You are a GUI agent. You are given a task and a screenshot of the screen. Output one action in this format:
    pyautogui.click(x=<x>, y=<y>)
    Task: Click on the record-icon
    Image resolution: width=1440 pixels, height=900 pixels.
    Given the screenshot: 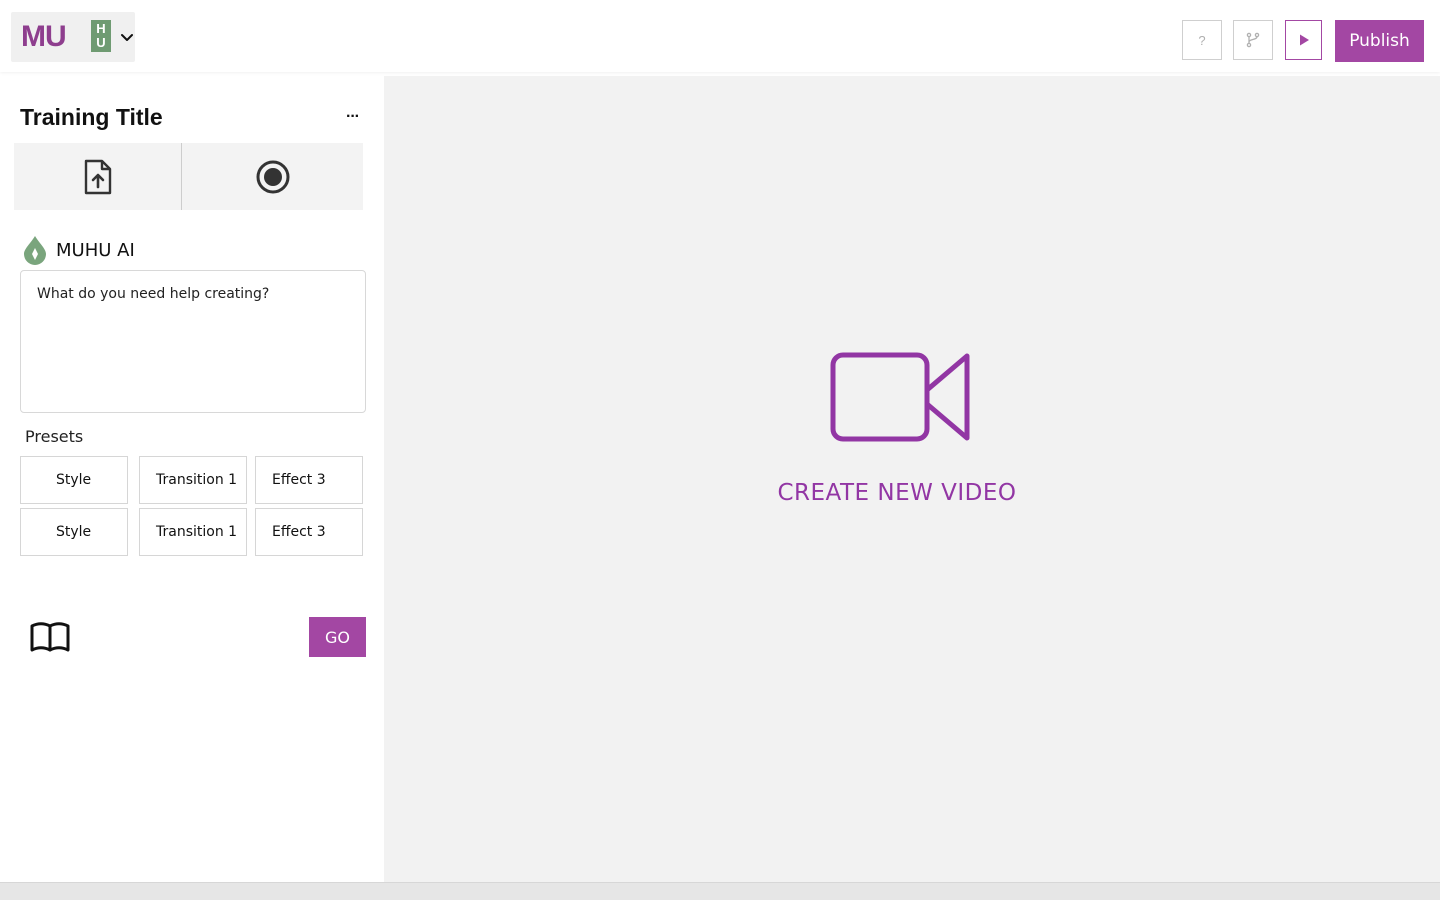 What is the action you would take?
    pyautogui.click(x=272, y=176)
    